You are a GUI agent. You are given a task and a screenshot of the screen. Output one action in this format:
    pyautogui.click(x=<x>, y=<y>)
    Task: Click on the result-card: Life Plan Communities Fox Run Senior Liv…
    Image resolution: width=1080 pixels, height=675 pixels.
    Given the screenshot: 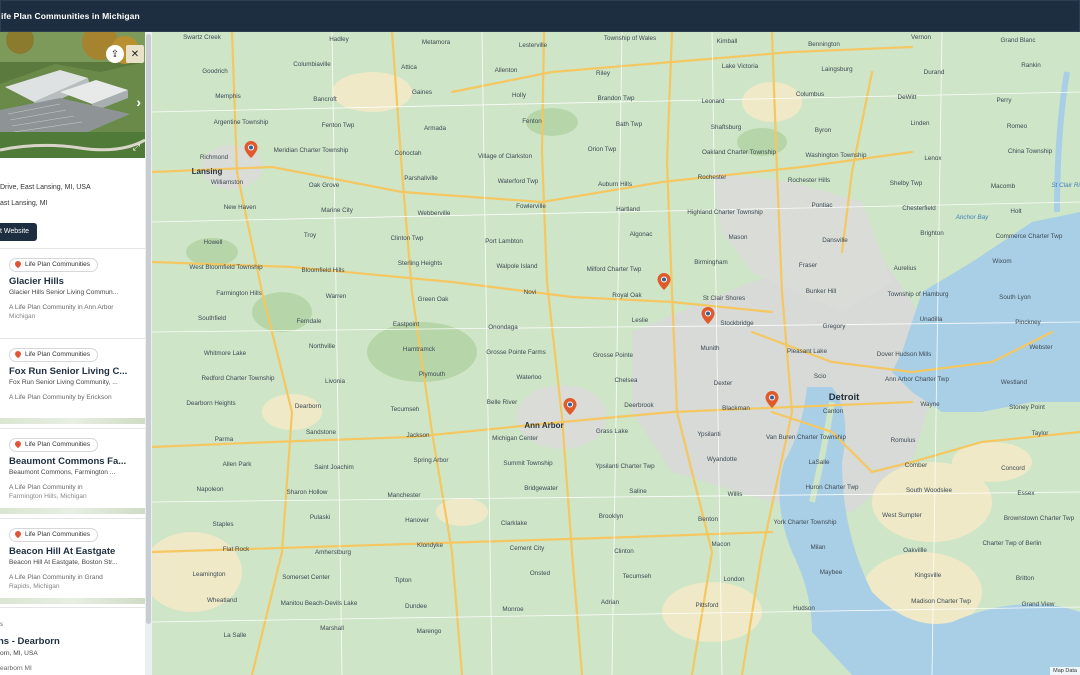 What is the action you would take?
    pyautogui.click(x=72, y=381)
    